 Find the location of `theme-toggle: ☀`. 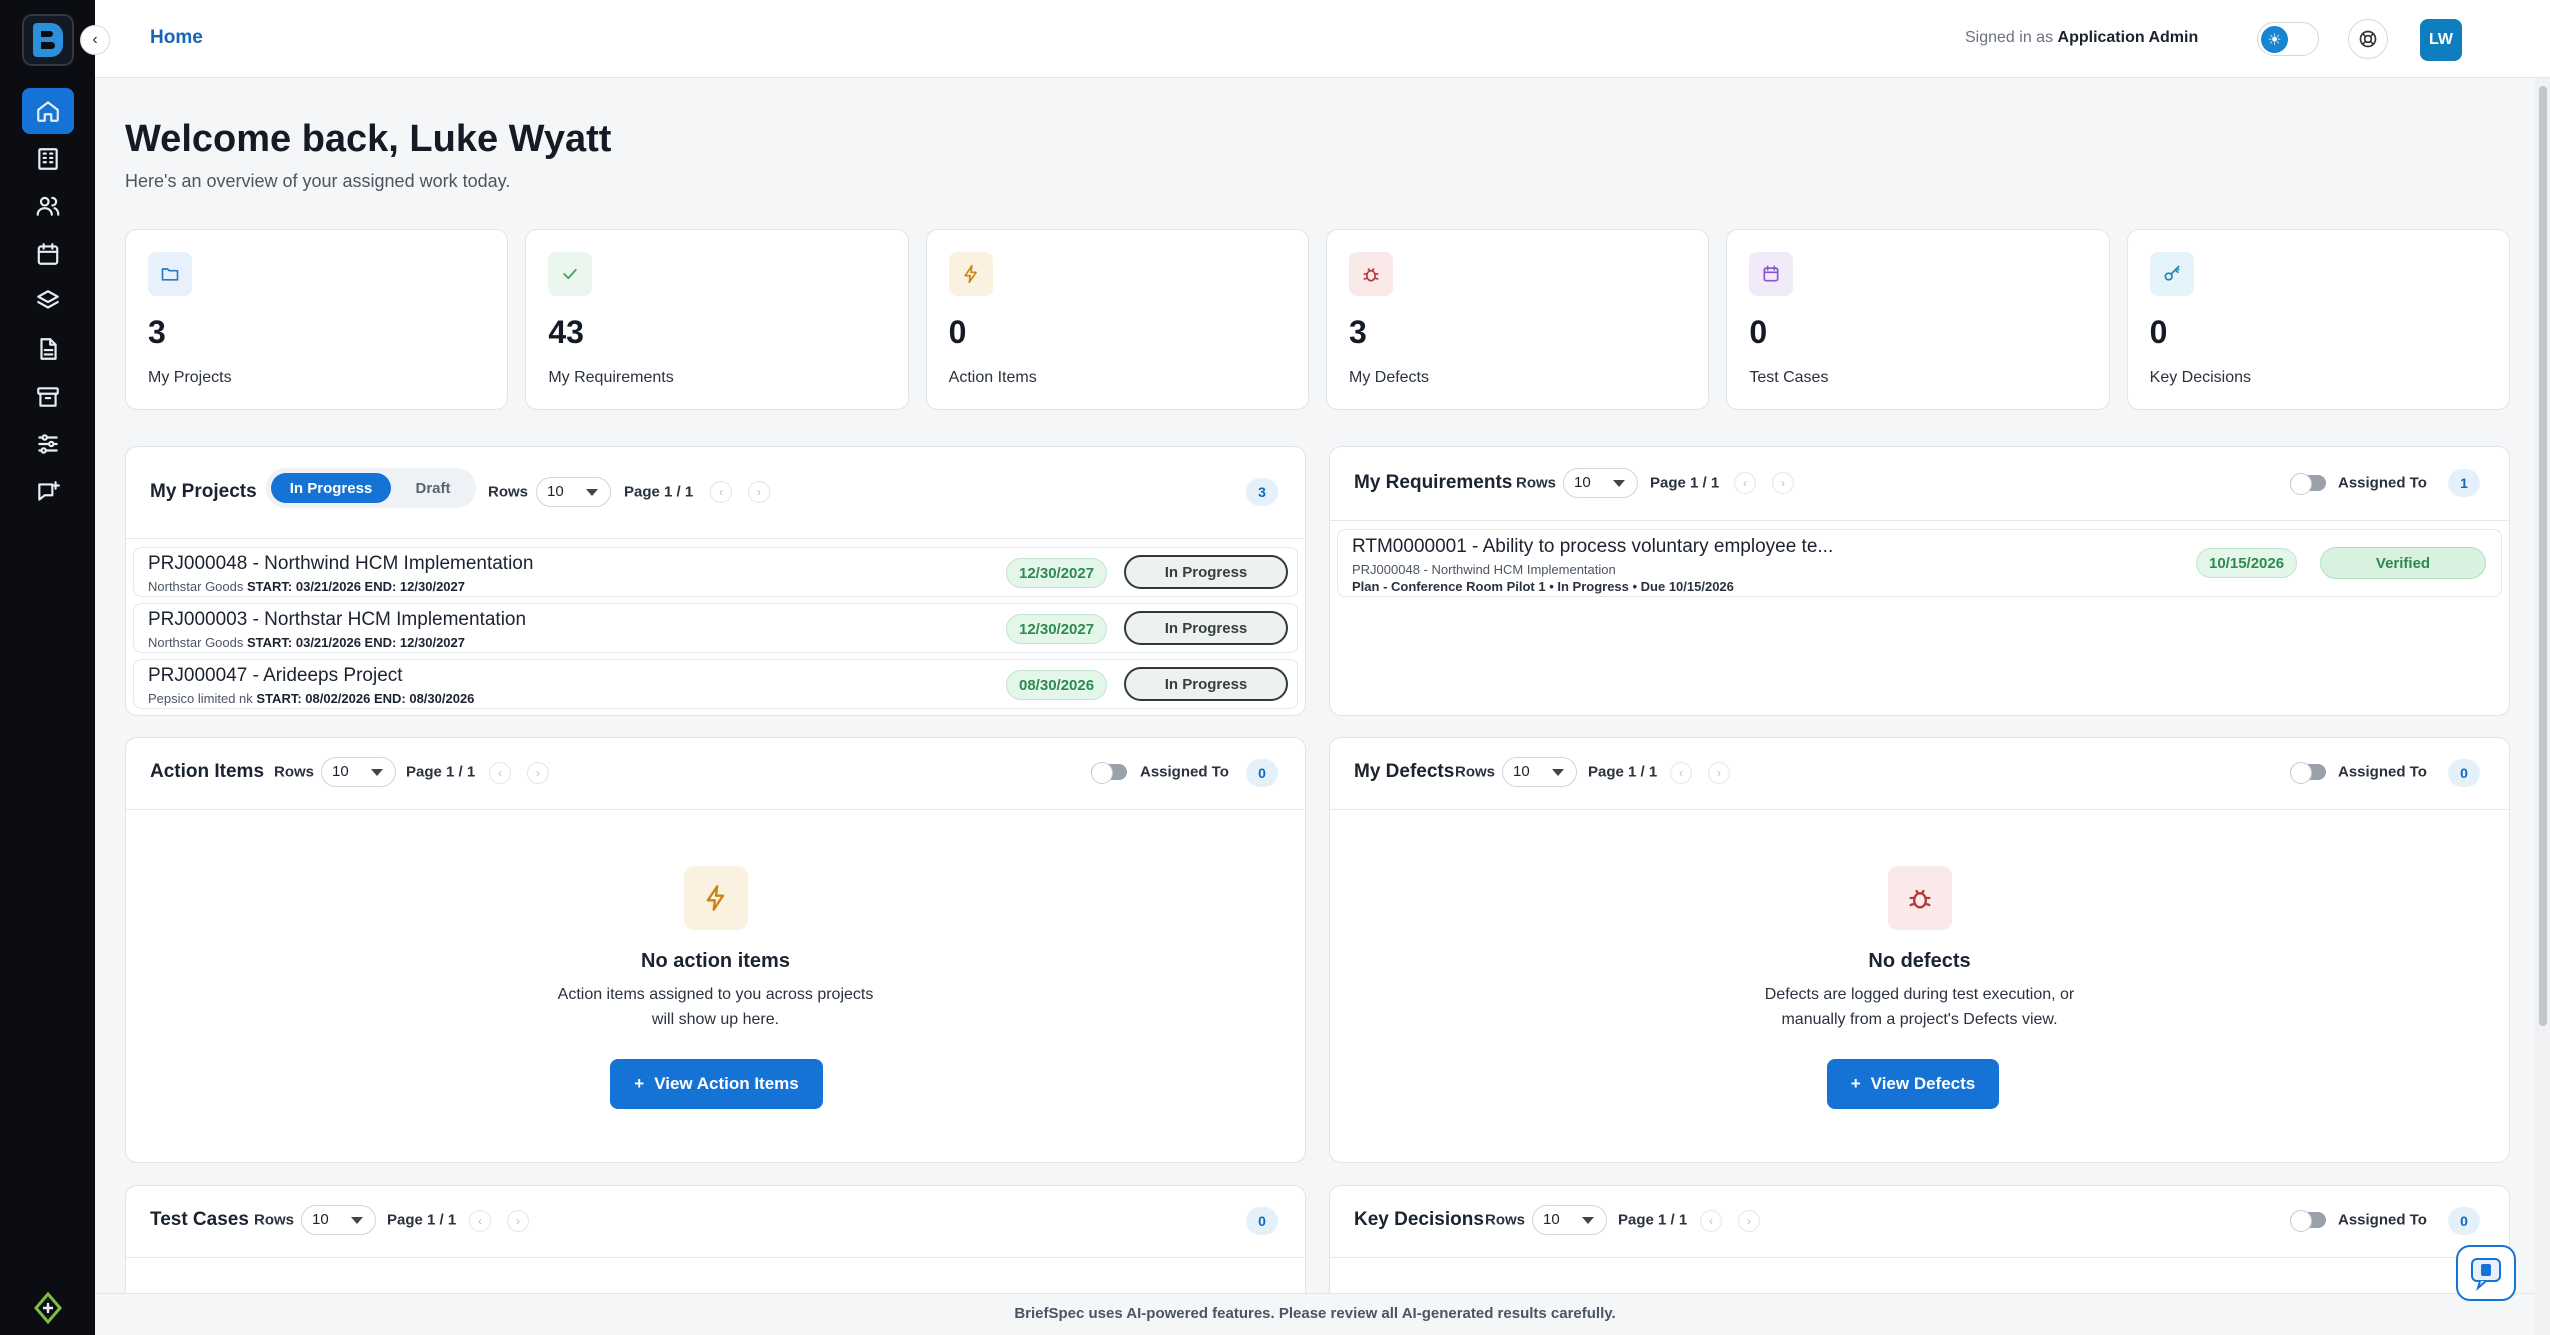

theme-toggle: ☀ is located at coordinates (2288, 39).